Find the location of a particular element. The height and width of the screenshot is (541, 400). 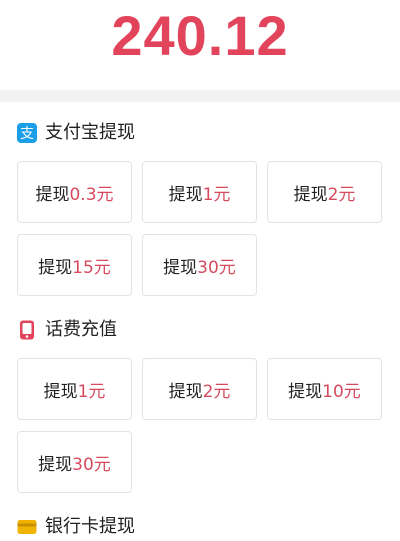

svg-text: 支 is located at coordinates (27, 134).